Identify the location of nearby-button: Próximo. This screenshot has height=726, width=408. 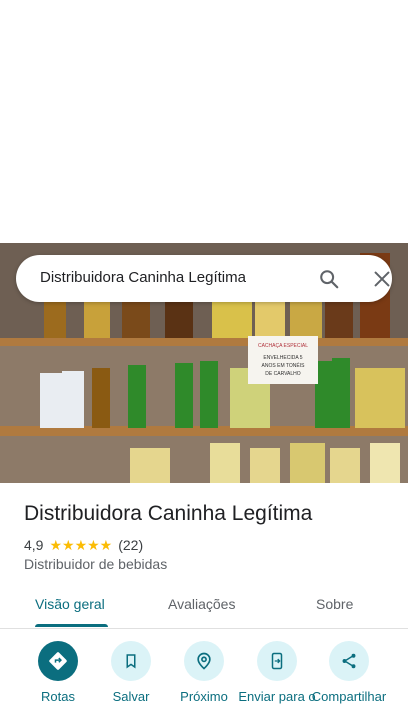
(204, 672).